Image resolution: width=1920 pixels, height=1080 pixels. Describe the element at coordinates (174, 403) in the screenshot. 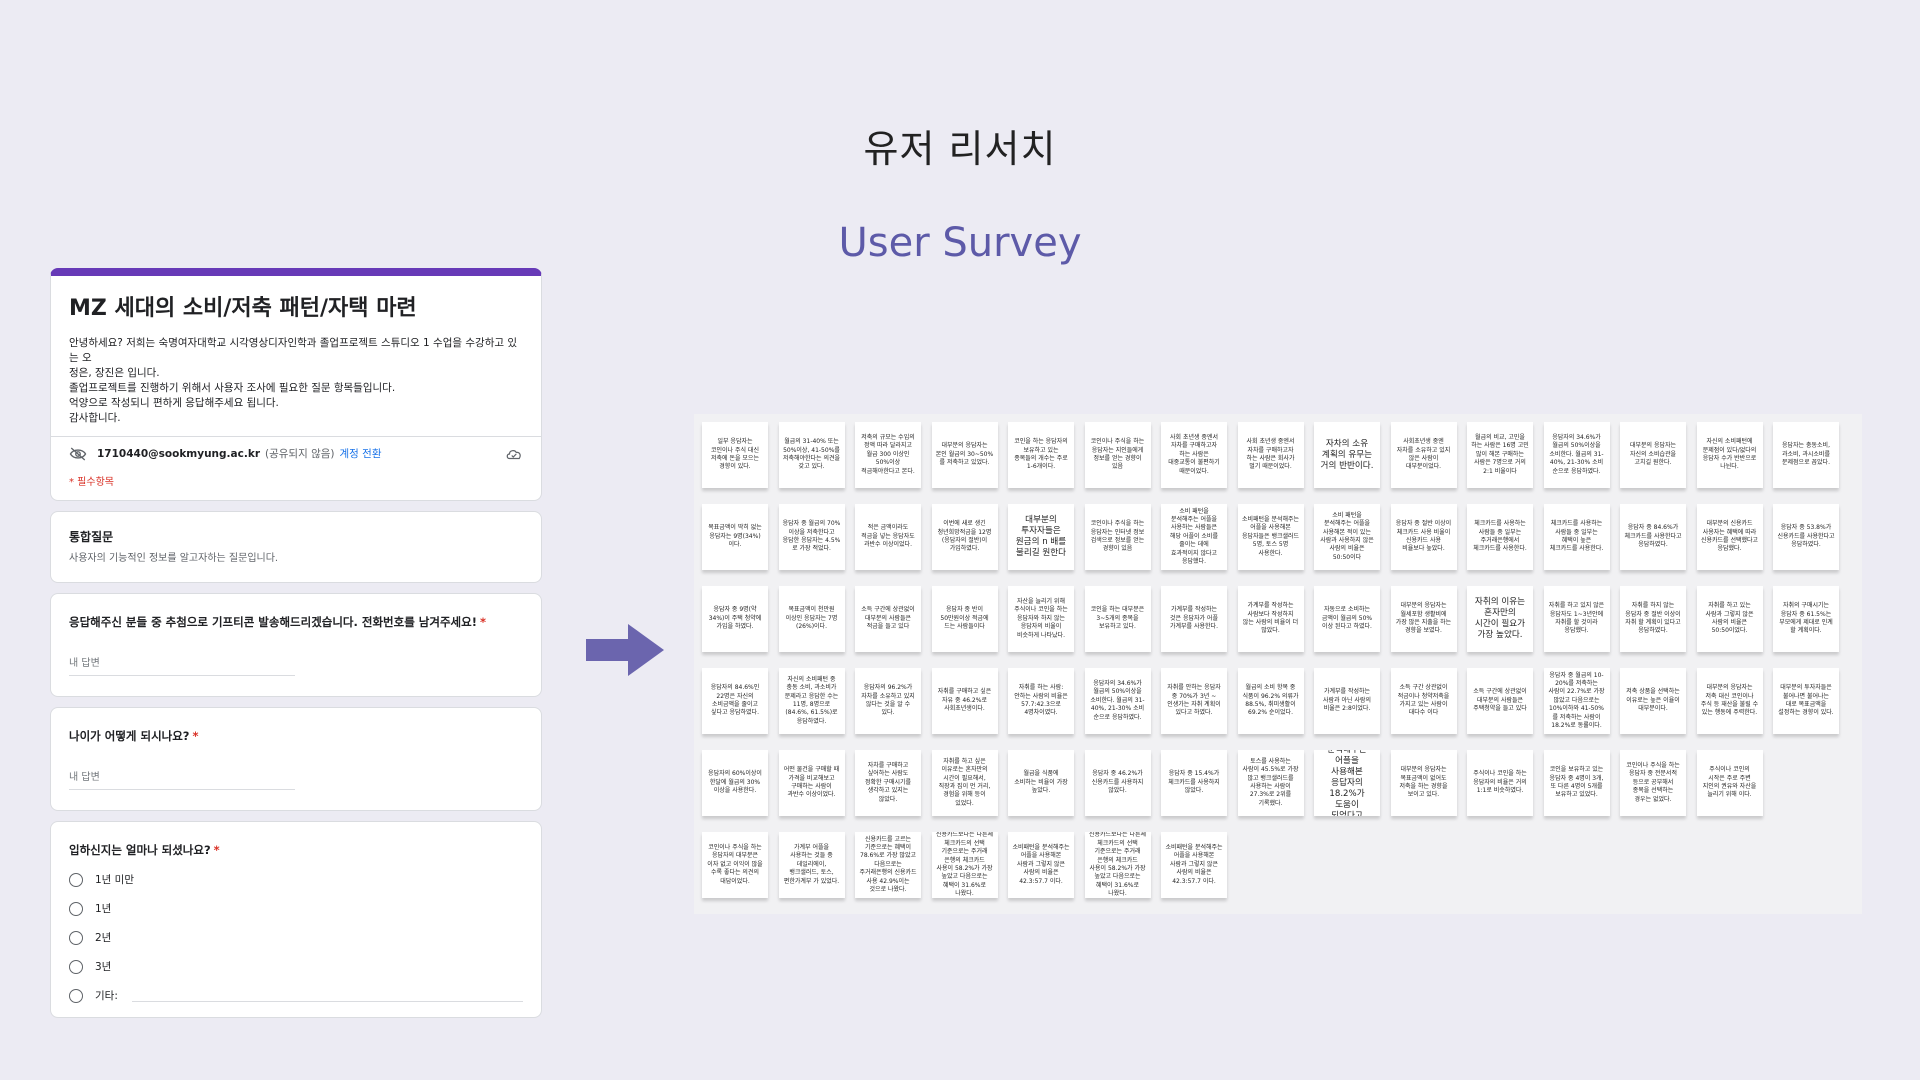

I see `form-description-line: 억양으로 작성되니 편하게 응답해주세요 됩니다.` at that location.